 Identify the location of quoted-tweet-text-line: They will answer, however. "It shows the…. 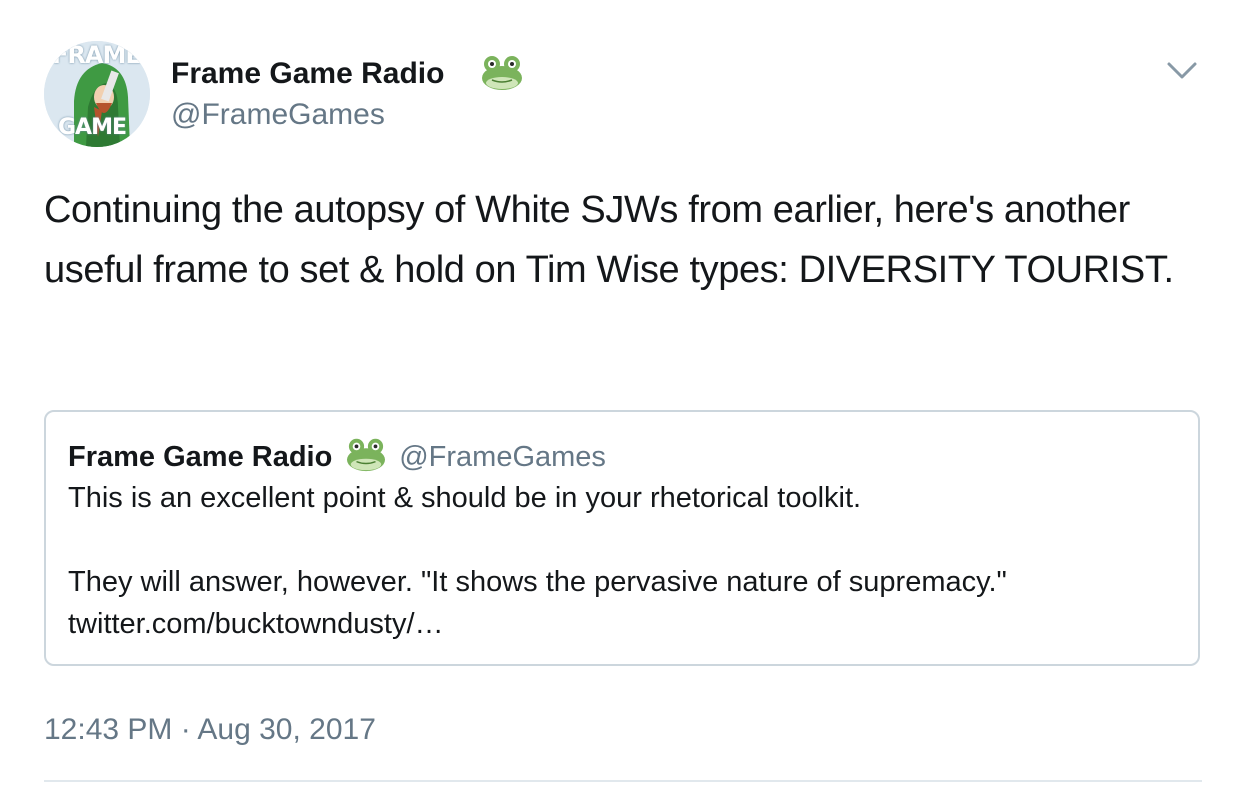
(537, 582).